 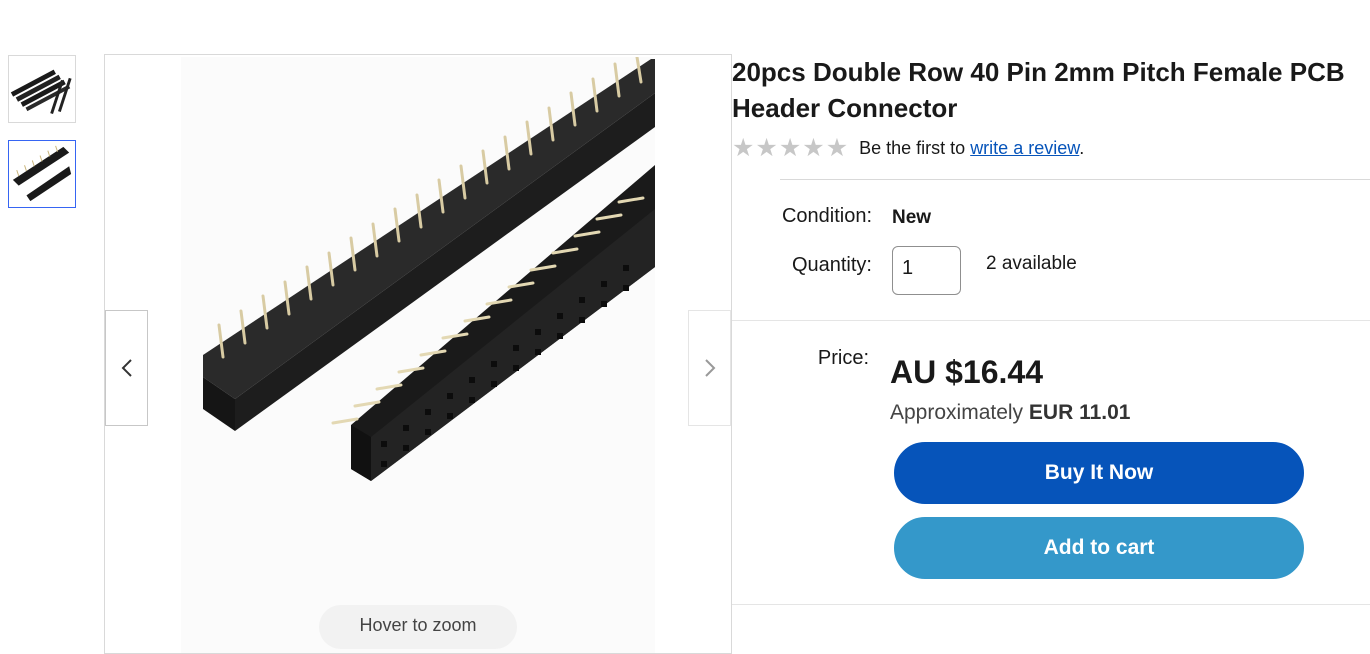 I want to click on add-to-cart-button: Add to cart, so click(x=1099, y=548).